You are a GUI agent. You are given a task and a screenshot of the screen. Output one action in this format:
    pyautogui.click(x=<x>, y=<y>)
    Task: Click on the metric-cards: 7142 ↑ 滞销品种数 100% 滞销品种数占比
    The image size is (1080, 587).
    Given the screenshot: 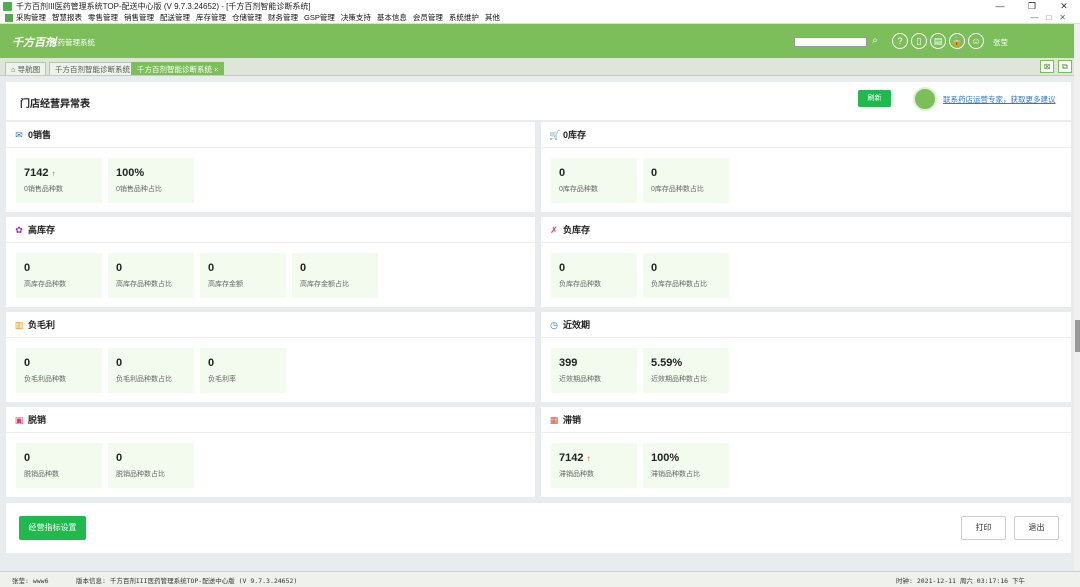 What is the action you would take?
    pyautogui.click(x=640, y=465)
    